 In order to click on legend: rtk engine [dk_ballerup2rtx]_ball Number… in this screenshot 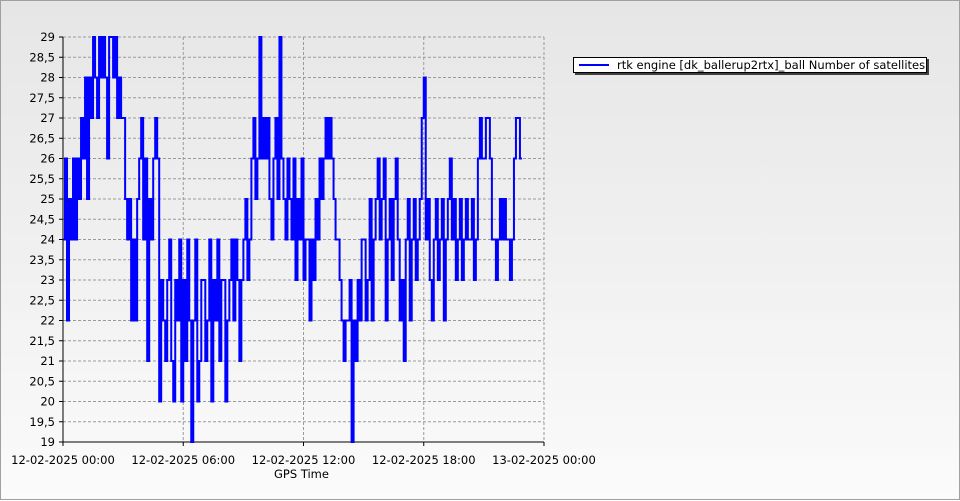, I will do `click(750, 65)`.